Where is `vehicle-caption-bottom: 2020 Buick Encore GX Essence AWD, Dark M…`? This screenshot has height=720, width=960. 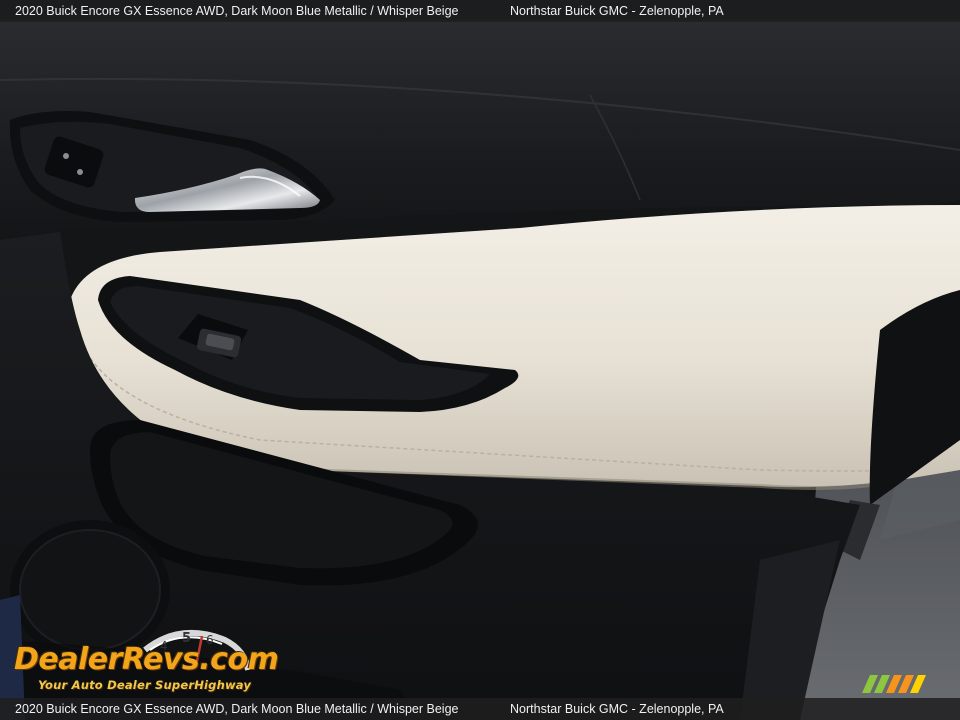 vehicle-caption-bottom: 2020 Buick Encore GX Essence AWD, Dark M… is located at coordinates (237, 709).